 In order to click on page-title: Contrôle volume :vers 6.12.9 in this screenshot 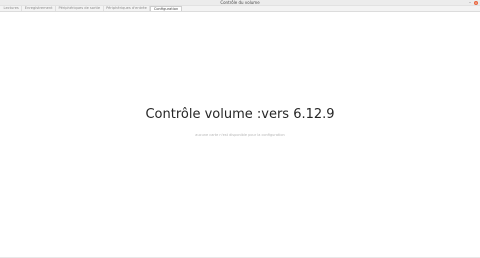, I will do `click(240, 114)`.